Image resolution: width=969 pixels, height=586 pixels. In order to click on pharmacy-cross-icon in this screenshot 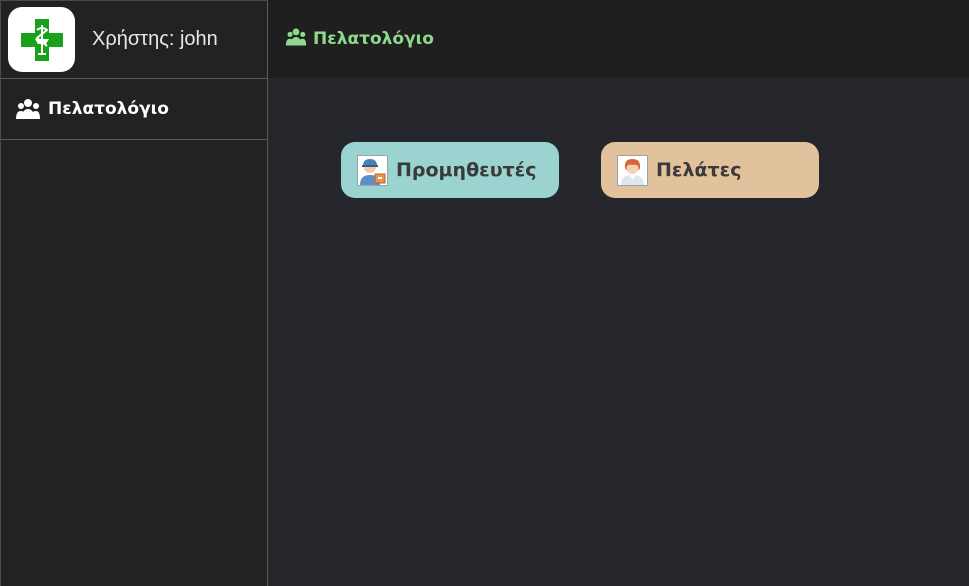, I will do `click(41, 39)`.